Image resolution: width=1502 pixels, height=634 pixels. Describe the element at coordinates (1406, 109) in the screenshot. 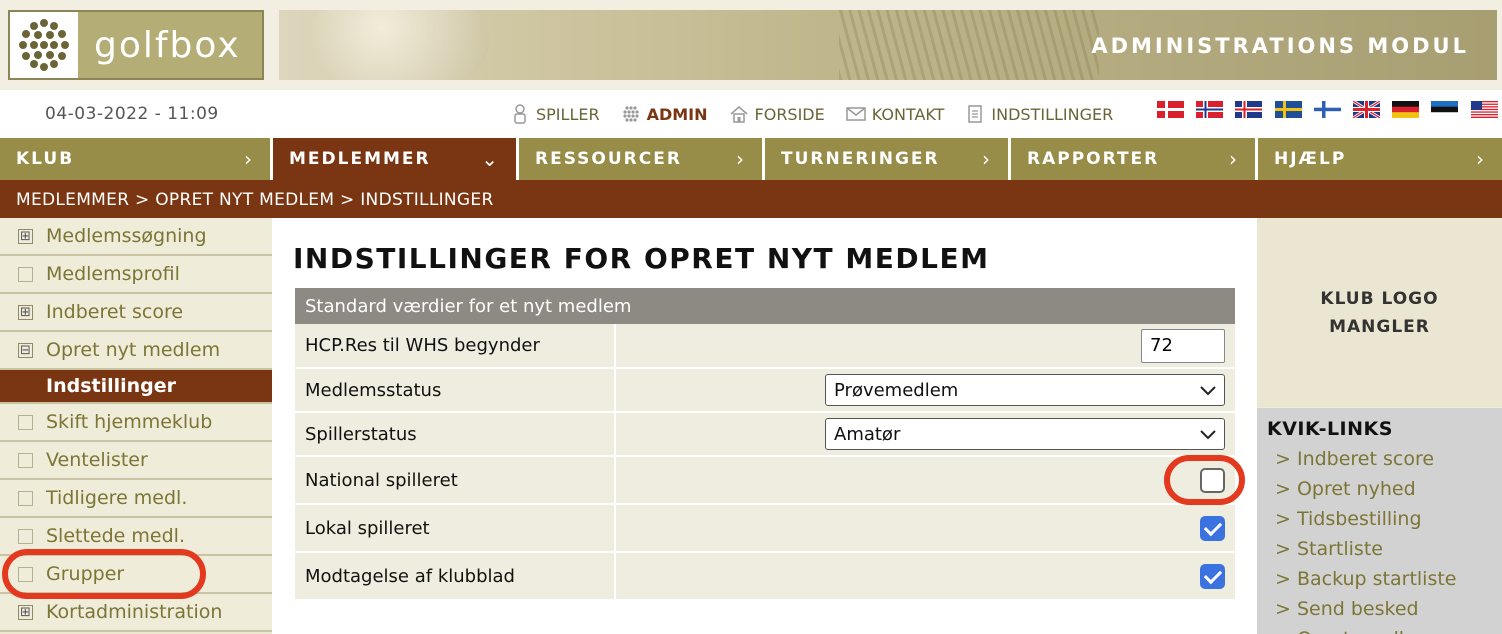

I see `germany-flag-icon` at that location.